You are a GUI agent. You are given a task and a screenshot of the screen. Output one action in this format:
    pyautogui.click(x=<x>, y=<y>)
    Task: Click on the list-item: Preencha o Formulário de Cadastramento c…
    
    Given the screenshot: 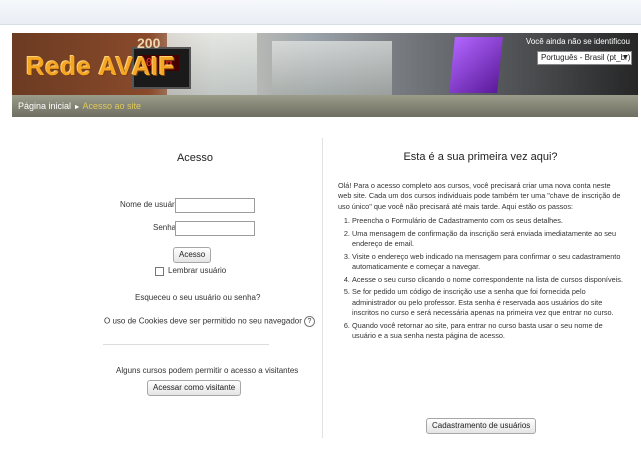 What is the action you would take?
    pyautogui.click(x=487, y=221)
    